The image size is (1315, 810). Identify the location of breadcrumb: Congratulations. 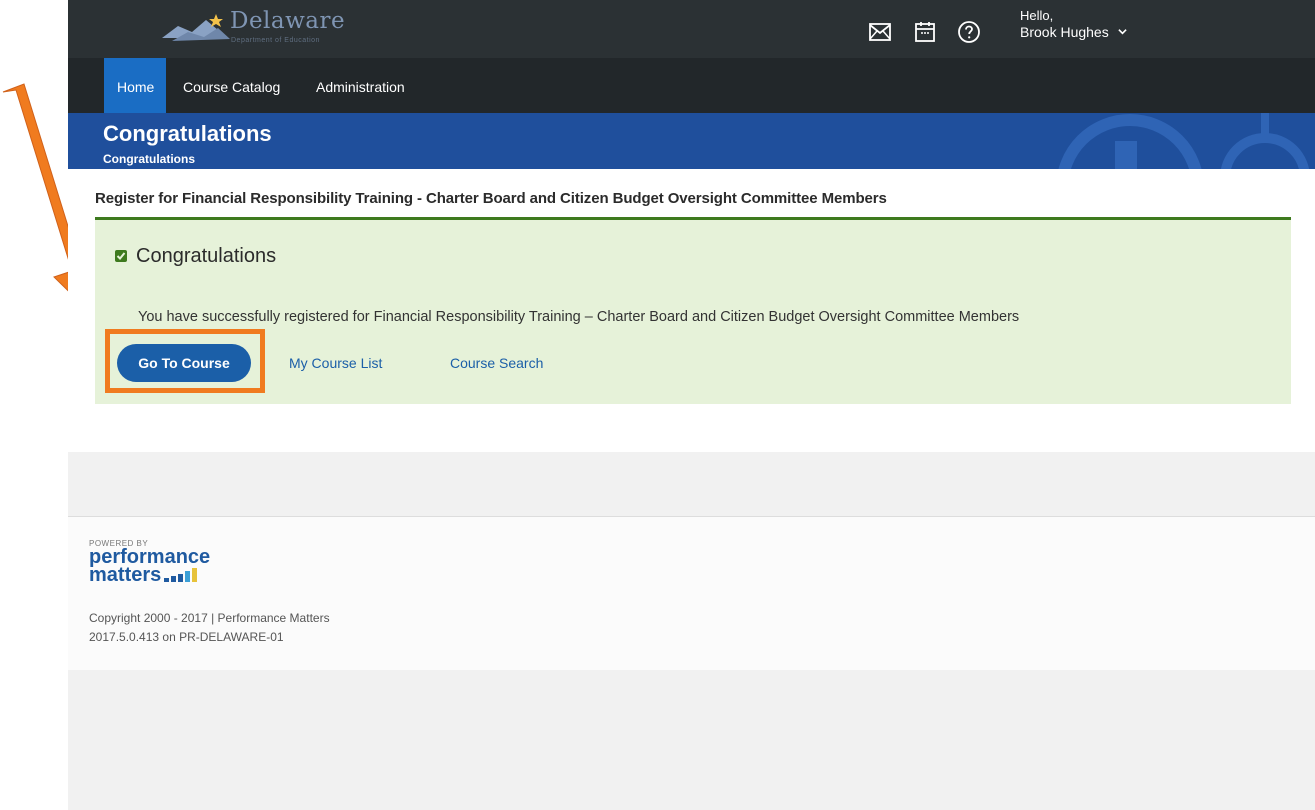
(149, 159).